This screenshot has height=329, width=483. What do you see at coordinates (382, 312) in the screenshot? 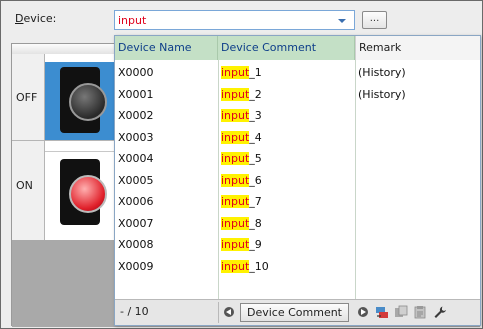
I see `transfer-icon` at bounding box center [382, 312].